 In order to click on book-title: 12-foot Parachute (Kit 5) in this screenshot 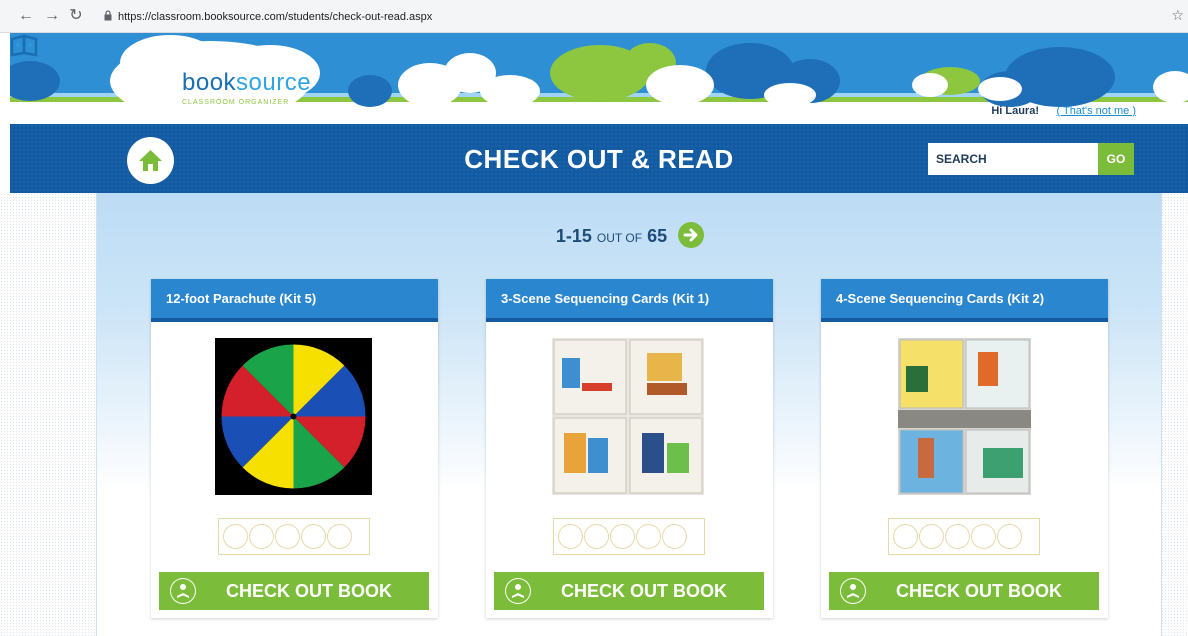, I will do `click(294, 300)`.